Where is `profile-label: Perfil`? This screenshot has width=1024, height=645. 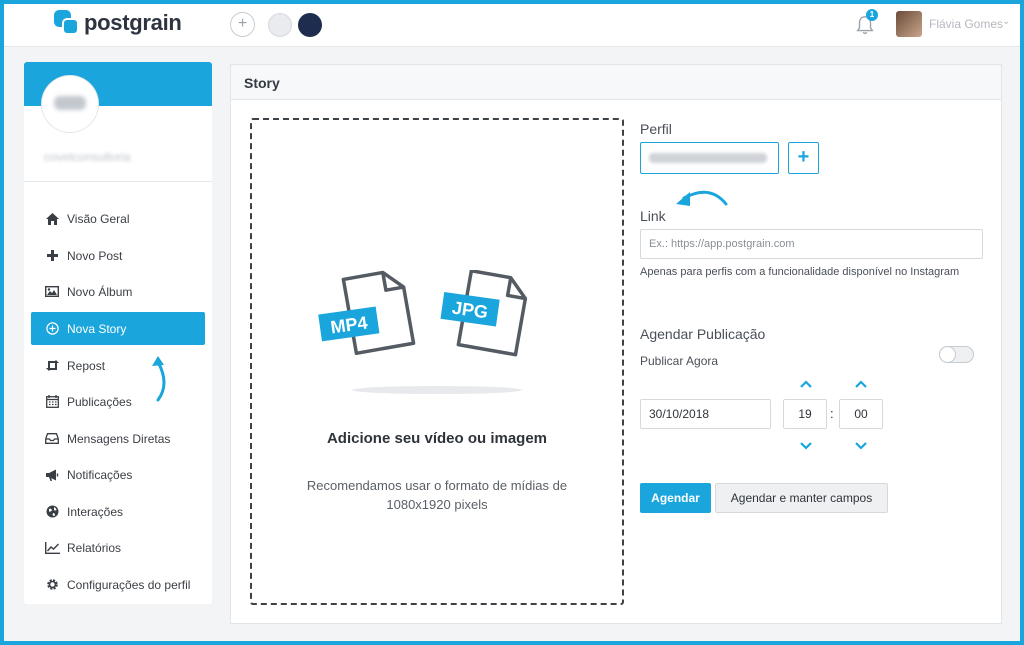
profile-label: Perfil is located at coordinates (656, 129).